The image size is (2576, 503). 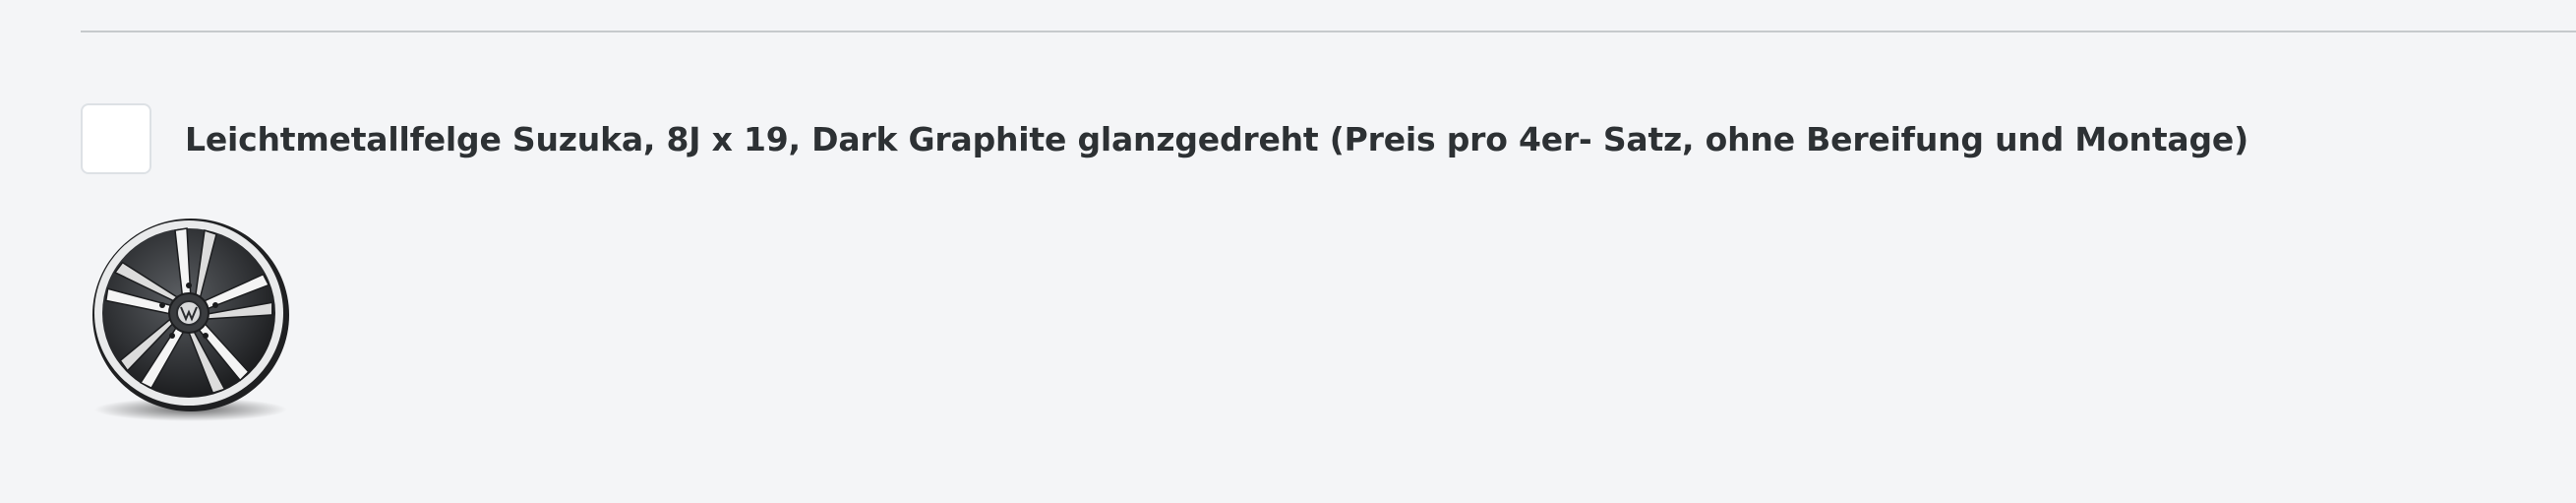 What do you see at coordinates (1329, 31) in the screenshot?
I see `section-divider` at bounding box center [1329, 31].